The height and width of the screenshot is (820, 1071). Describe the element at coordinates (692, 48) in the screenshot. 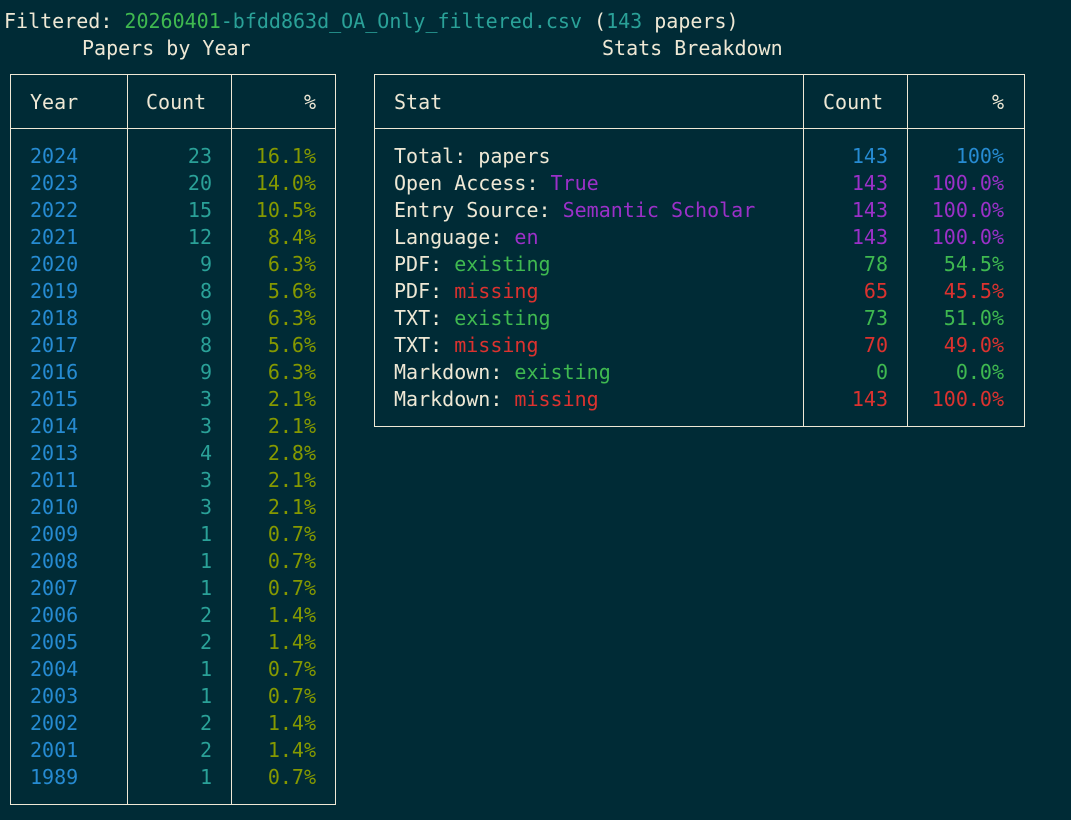

I see `stats-table-title: Stats Breakdown` at that location.